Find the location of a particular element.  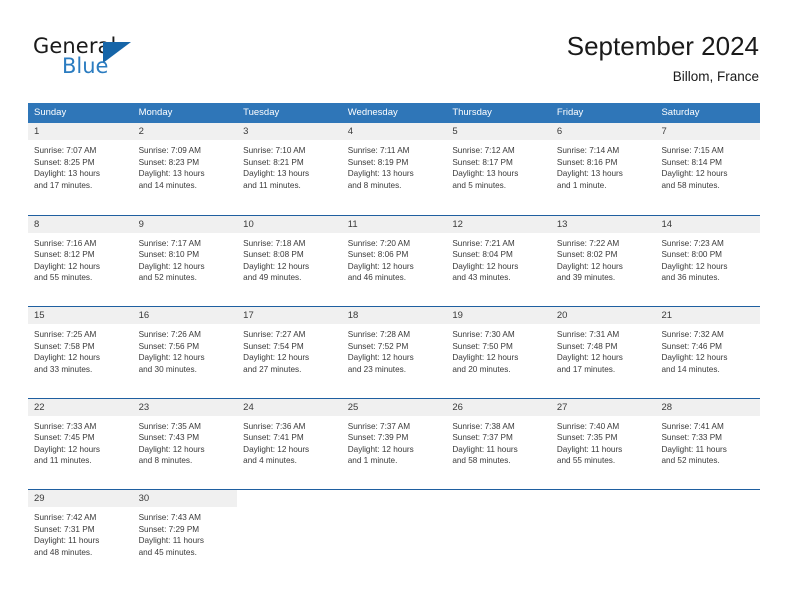

sunrise-time: Sunrise: 7:35 AM is located at coordinates (169, 426).